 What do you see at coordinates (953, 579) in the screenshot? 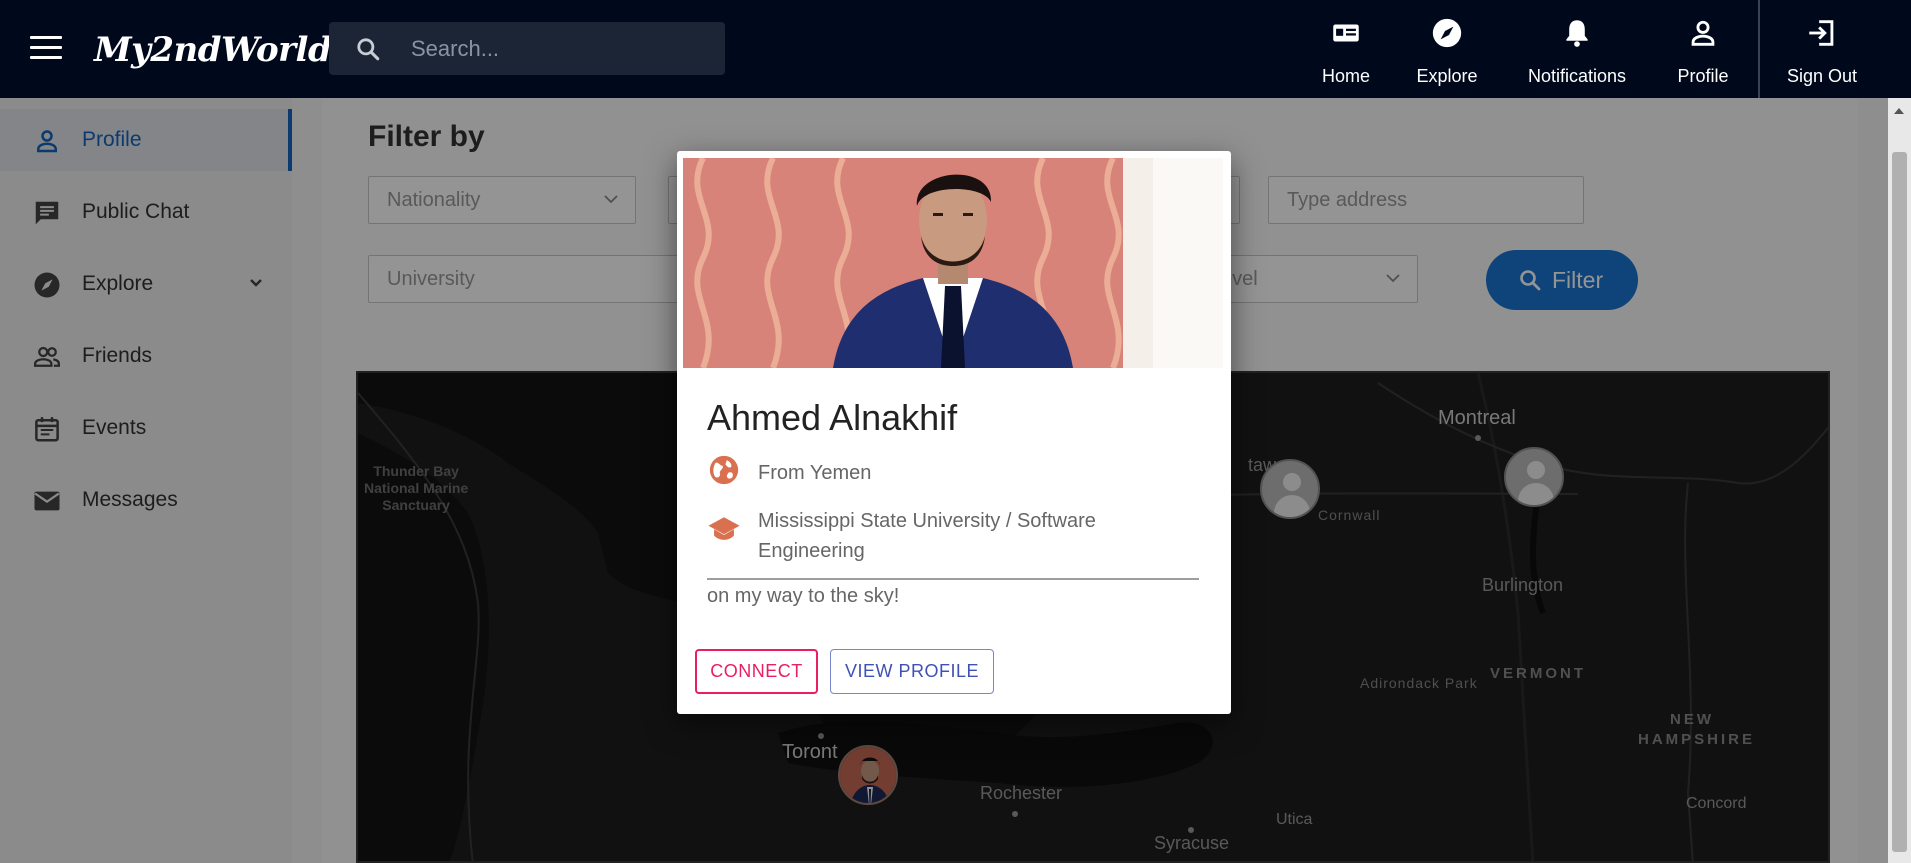
I see `card-divider` at bounding box center [953, 579].